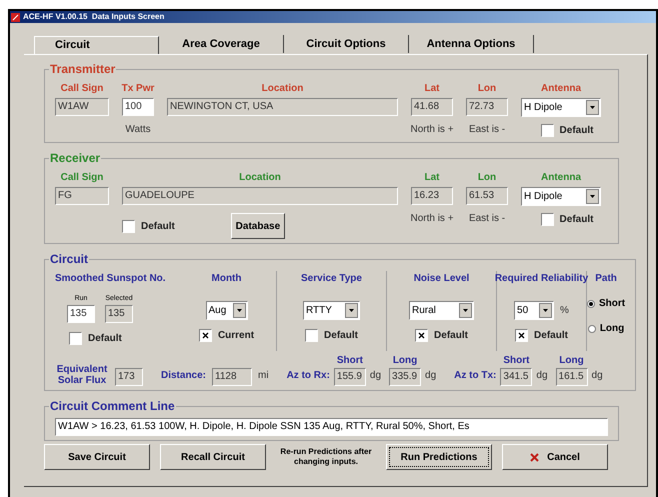  Describe the element at coordinates (213, 457) in the screenshot. I see `button: Recall Circuit` at that location.